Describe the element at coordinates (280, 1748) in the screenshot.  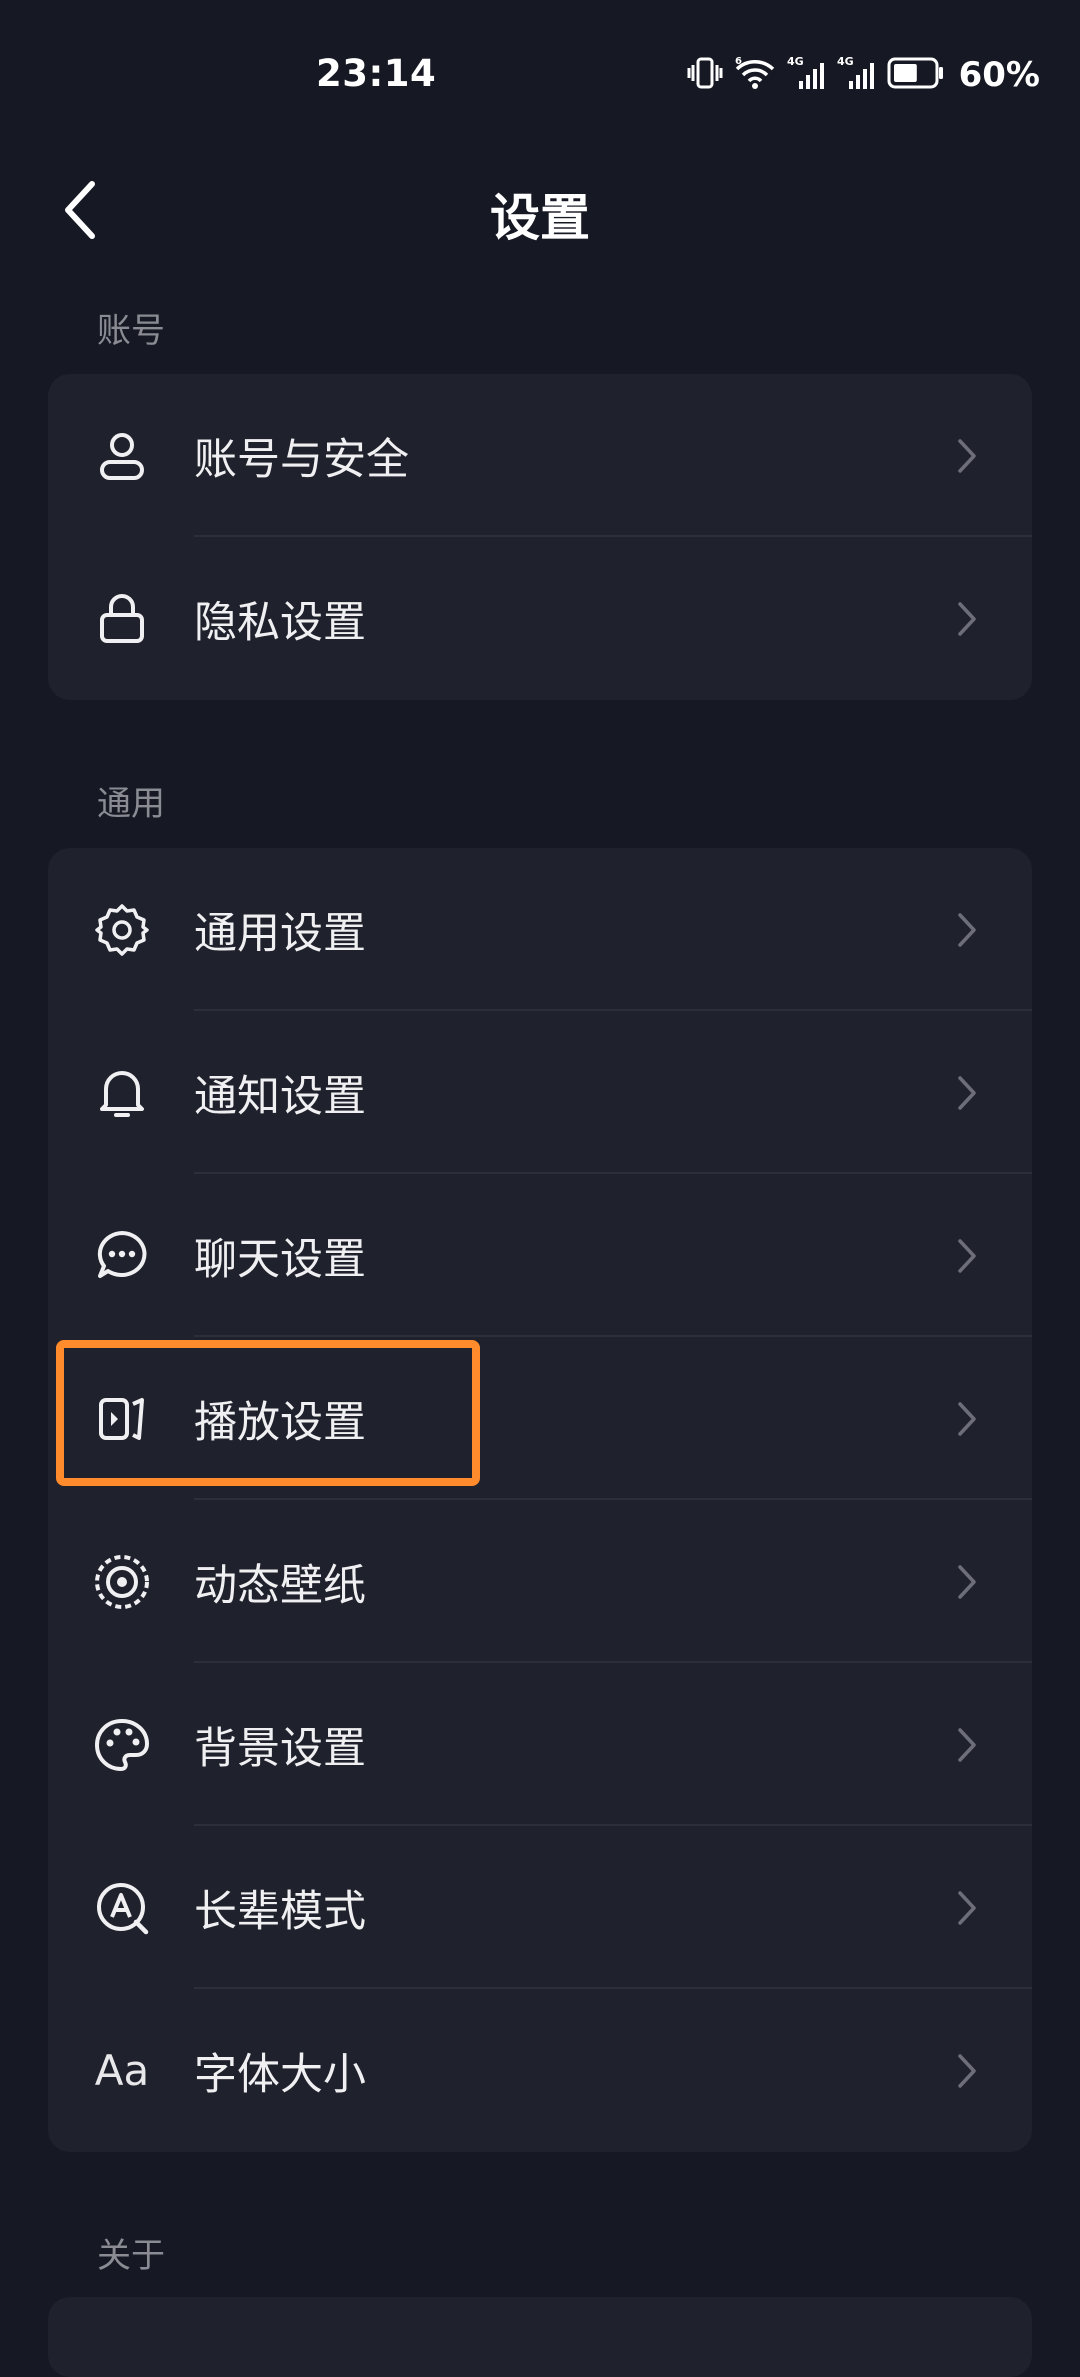
I see `settings-row-label: 背景设置` at that location.